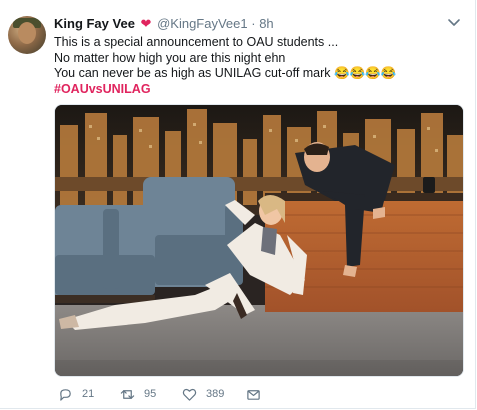  I want to click on like-count: 389, so click(215, 394).